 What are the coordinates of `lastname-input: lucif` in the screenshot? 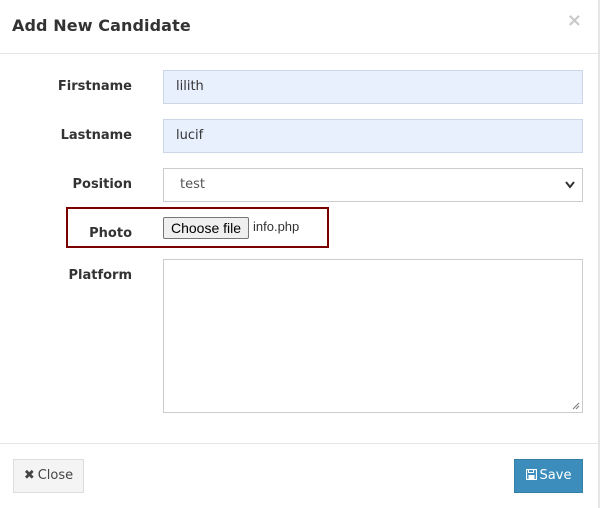 It's located at (373, 136).